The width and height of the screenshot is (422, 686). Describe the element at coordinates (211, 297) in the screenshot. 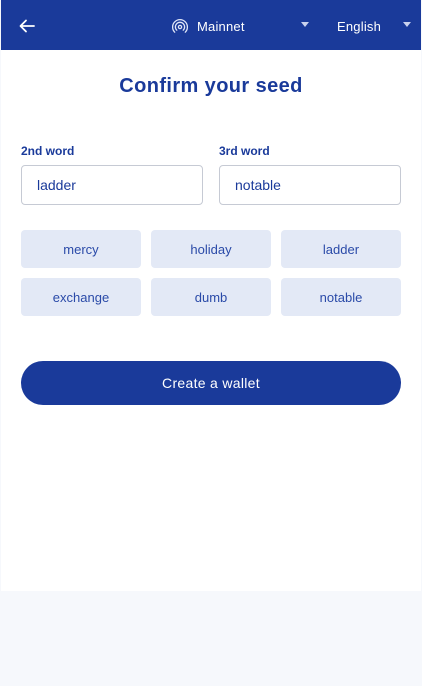

I see `word-chip: dumb` at that location.